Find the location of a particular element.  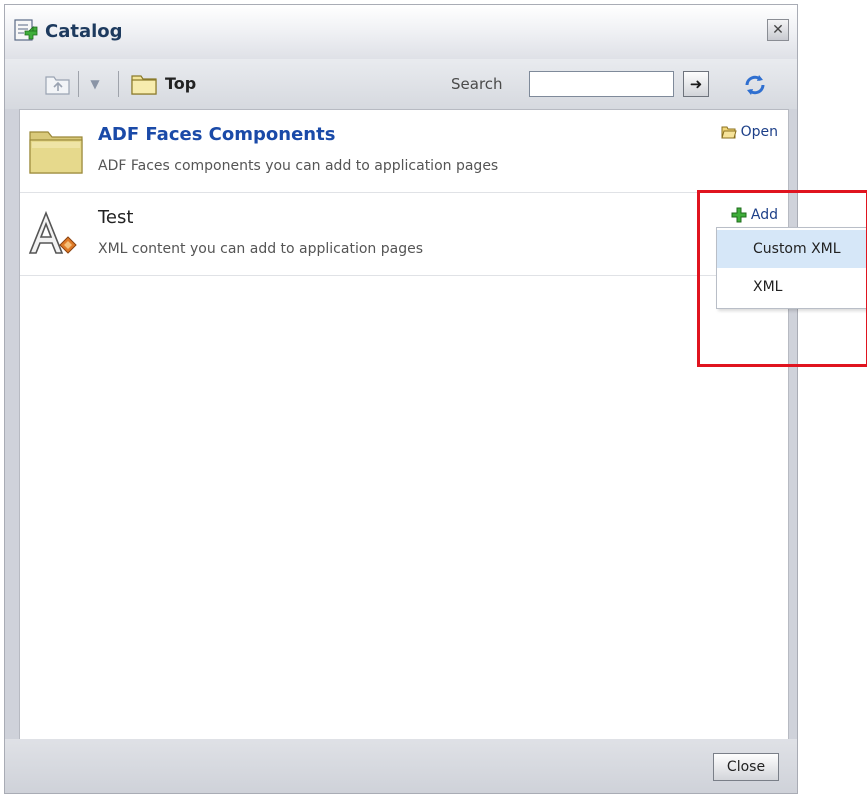

search-input is located at coordinates (601, 84).